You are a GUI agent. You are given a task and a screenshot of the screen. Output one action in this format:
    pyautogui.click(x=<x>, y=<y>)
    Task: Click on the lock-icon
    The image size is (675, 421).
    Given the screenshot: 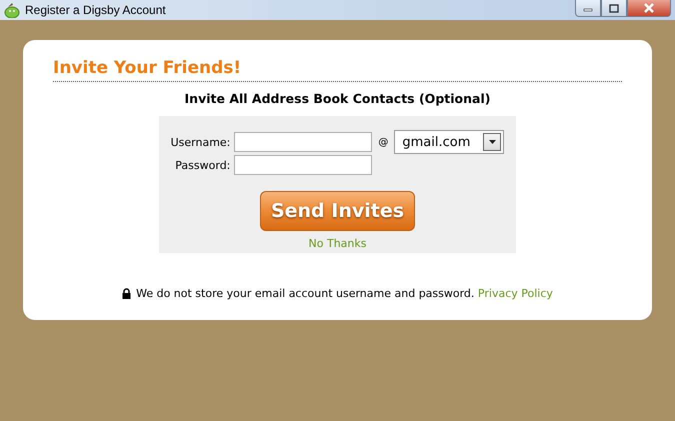 What is the action you would take?
    pyautogui.click(x=127, y=293)
    